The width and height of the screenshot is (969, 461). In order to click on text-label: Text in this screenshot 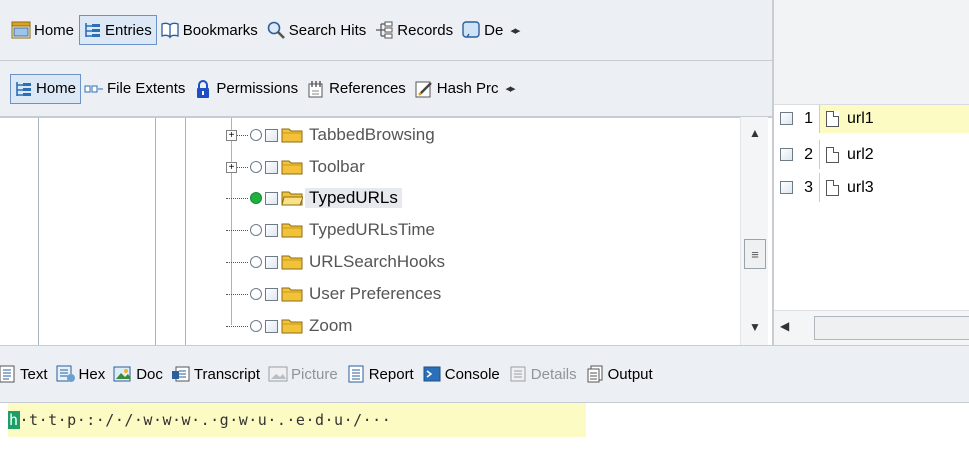, I will do `click(34, 374)`.